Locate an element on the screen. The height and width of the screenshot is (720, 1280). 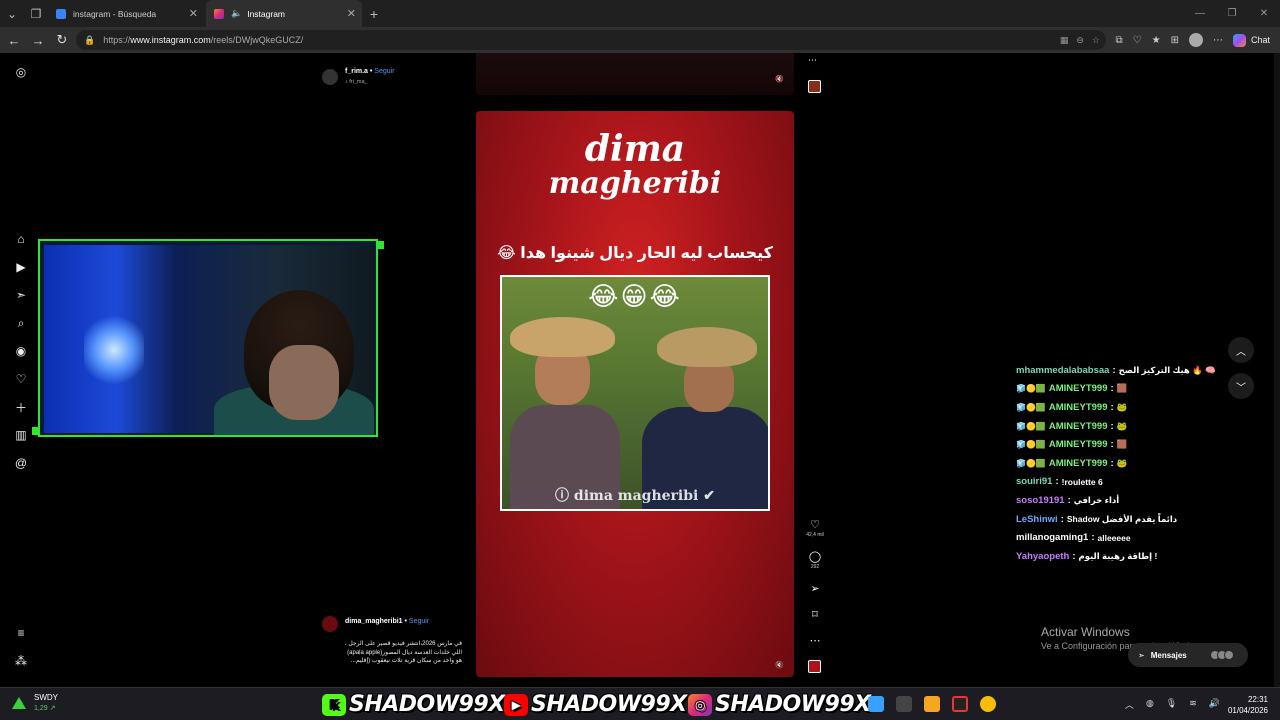
clock: 22:31 01/04/2026 is located at coordinates (1248, 705).